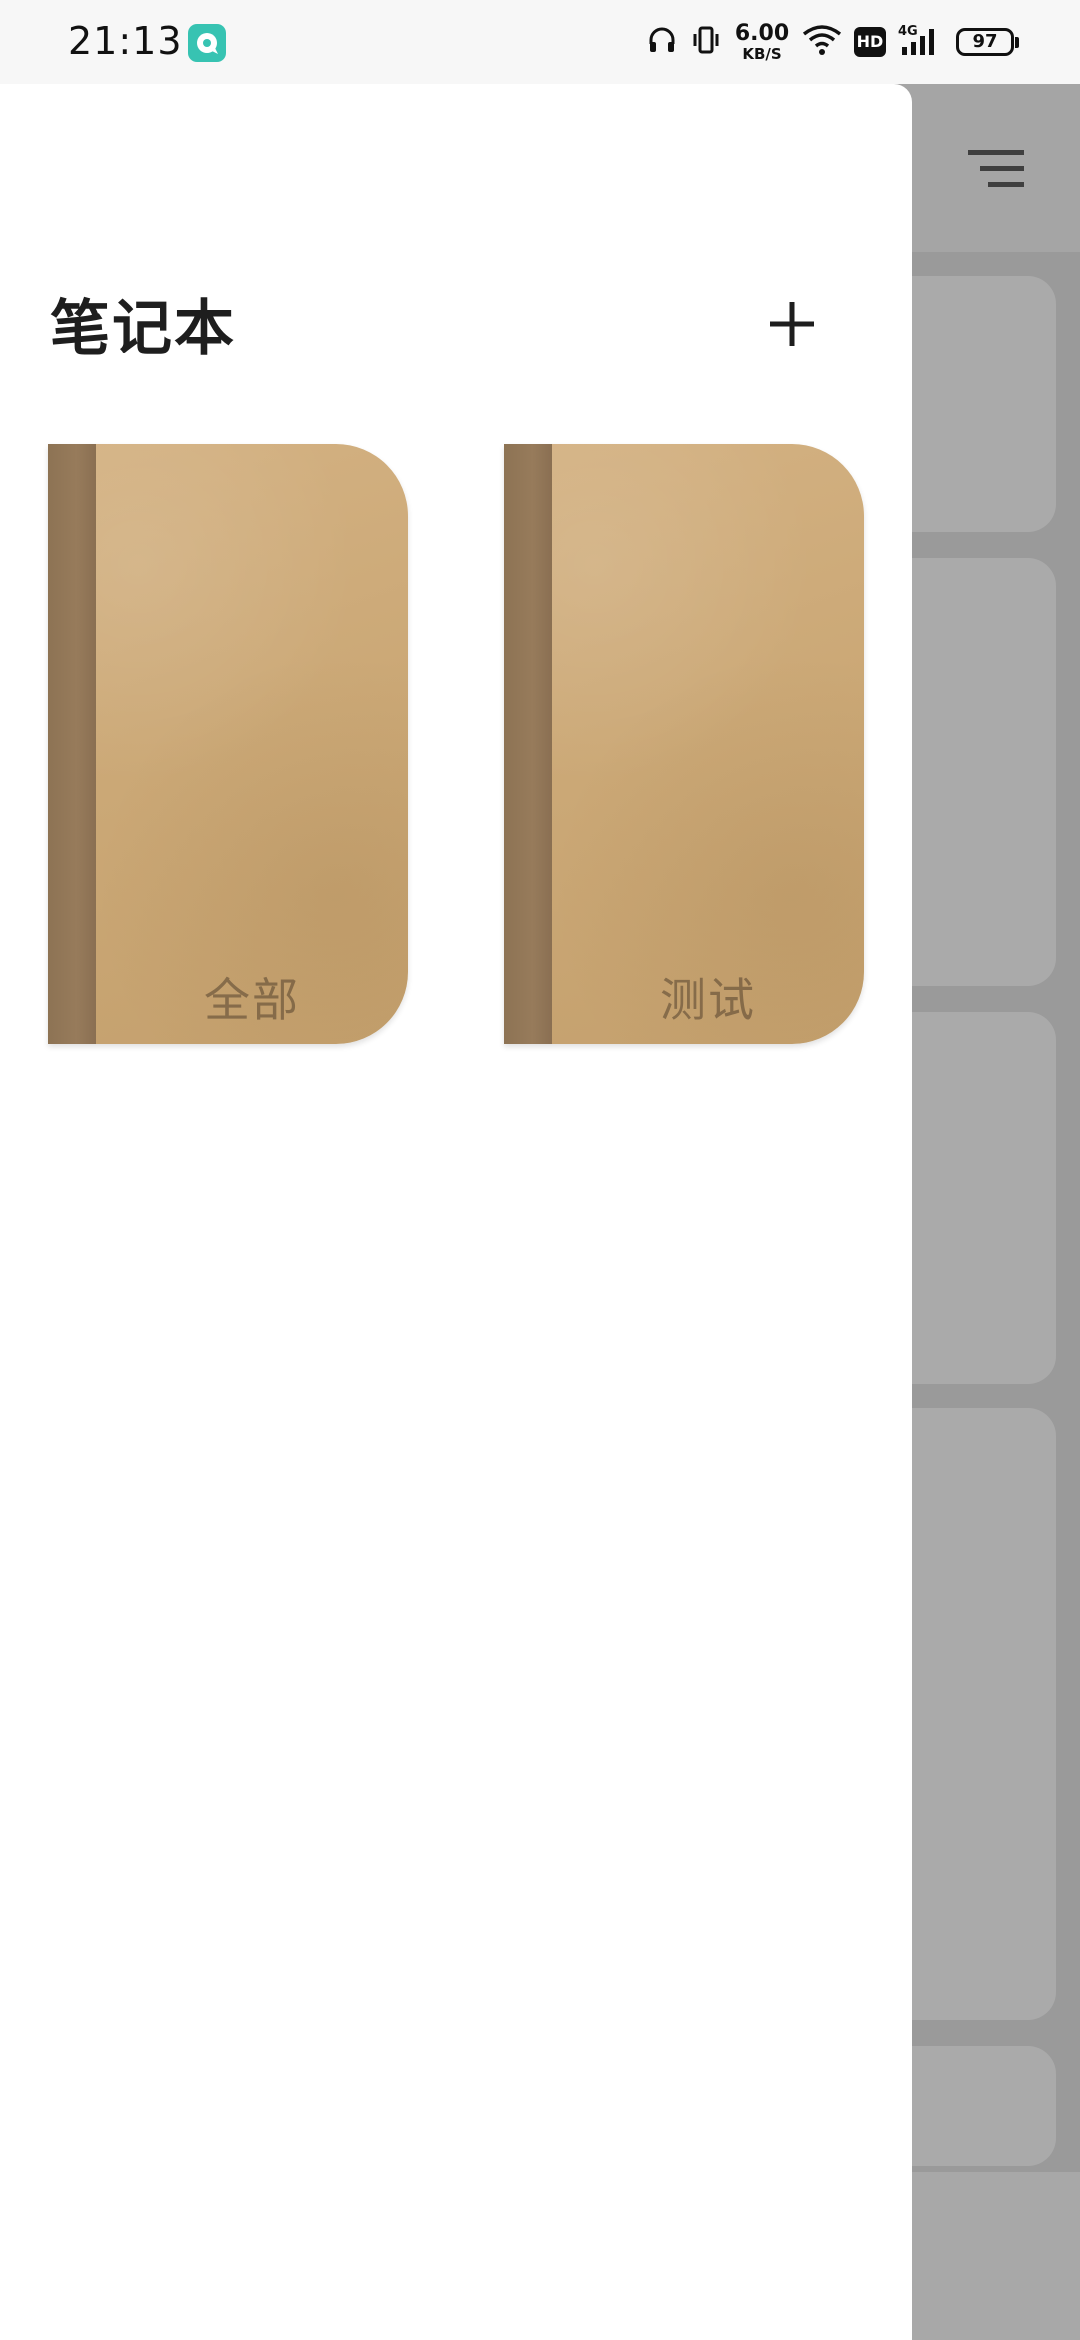 The image size is (1080, 2340). I want to click on network-speed-value: 6.00, so click(762, 33).